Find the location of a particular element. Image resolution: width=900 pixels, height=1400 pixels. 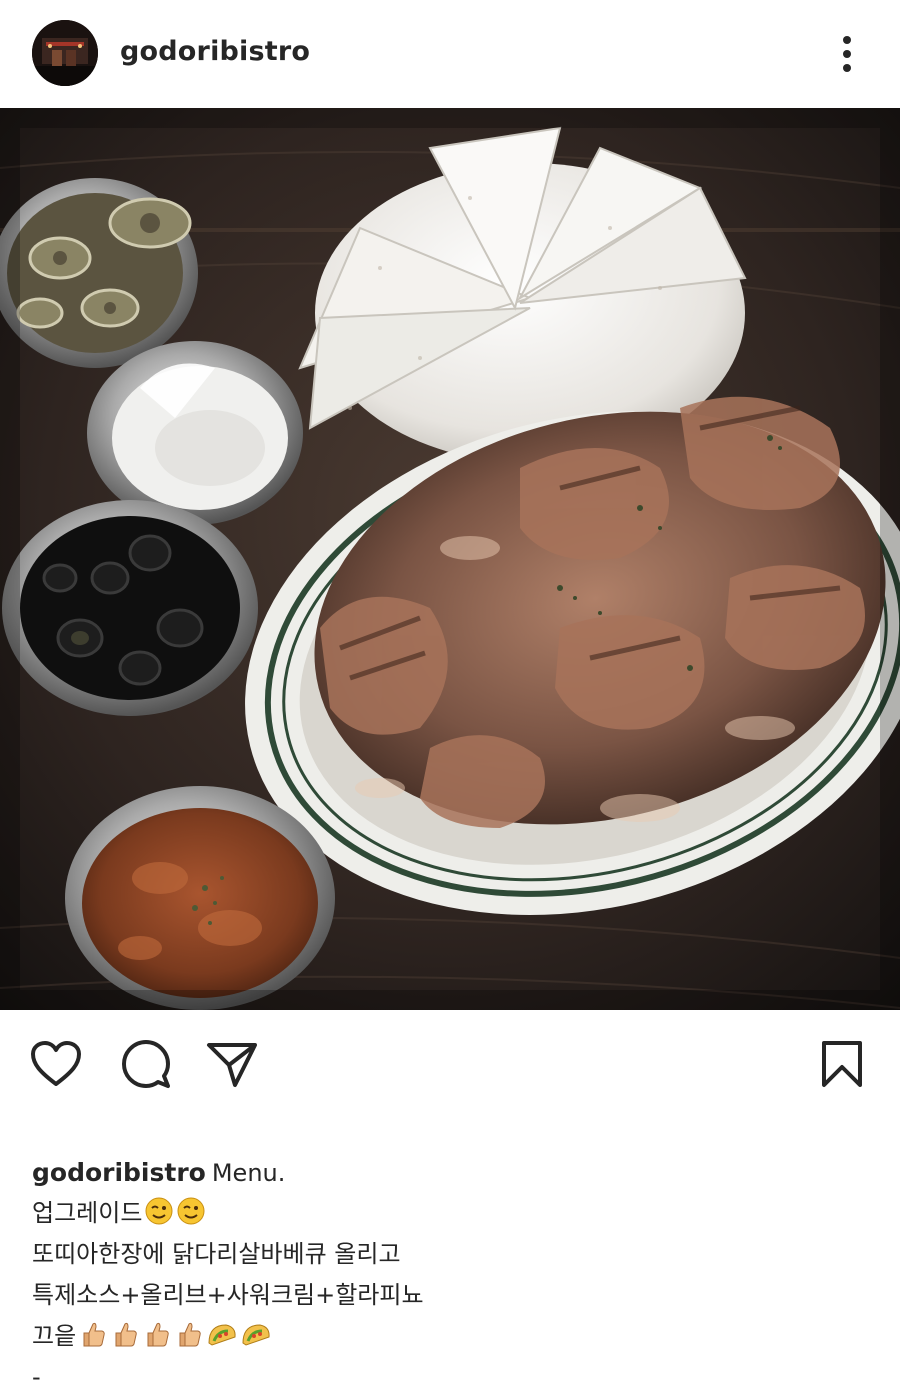

sour-cream-cup is located at coordinates (195, 433).